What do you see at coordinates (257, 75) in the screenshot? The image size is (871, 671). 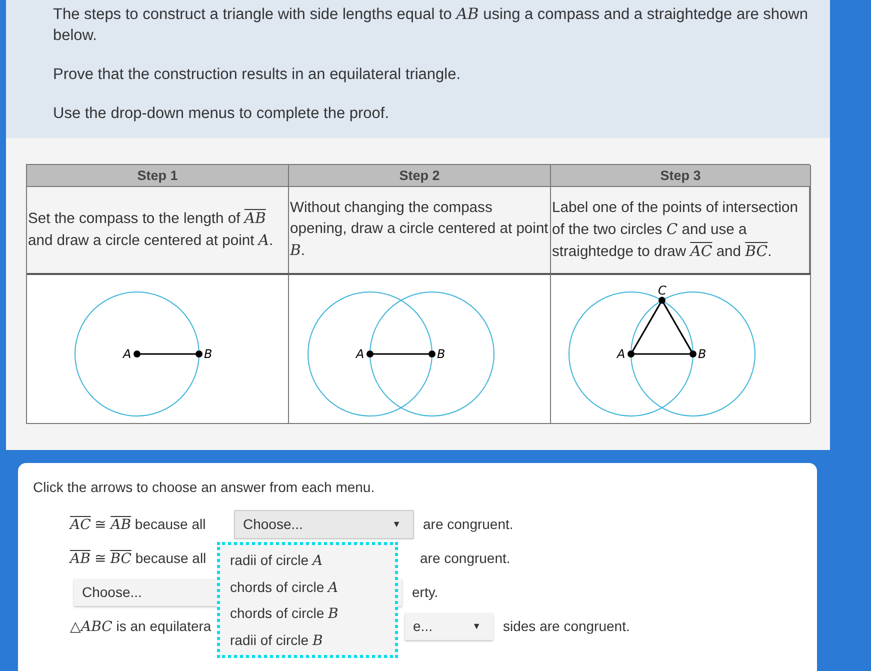 I see `instruction-text: Prove that the construction results in an equilateral triangle.` at bounding box center [257, 75].